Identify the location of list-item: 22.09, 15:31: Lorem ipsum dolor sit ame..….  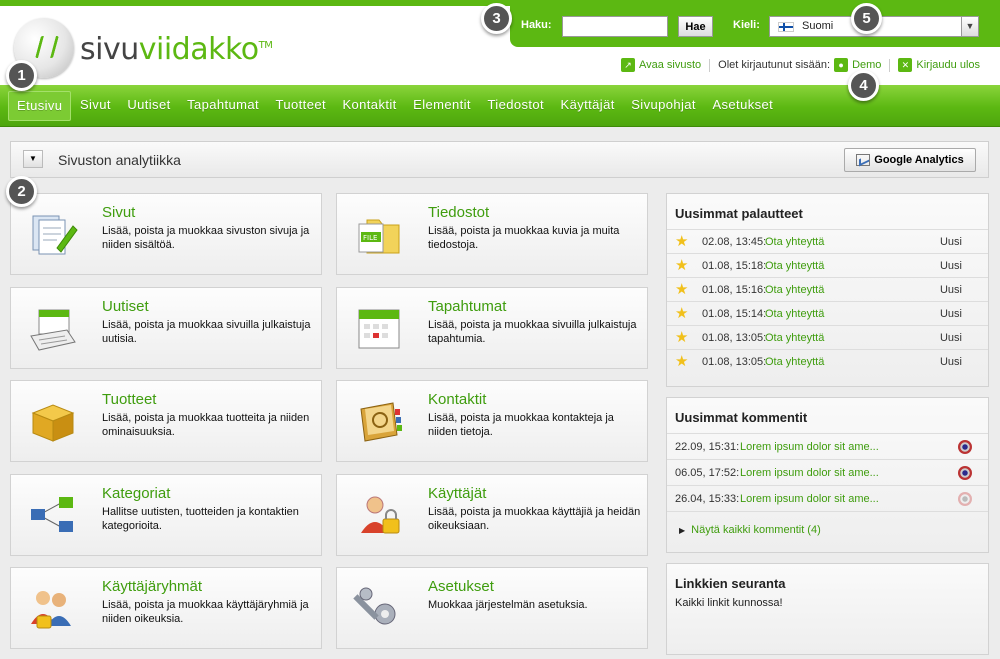
(827, 446).